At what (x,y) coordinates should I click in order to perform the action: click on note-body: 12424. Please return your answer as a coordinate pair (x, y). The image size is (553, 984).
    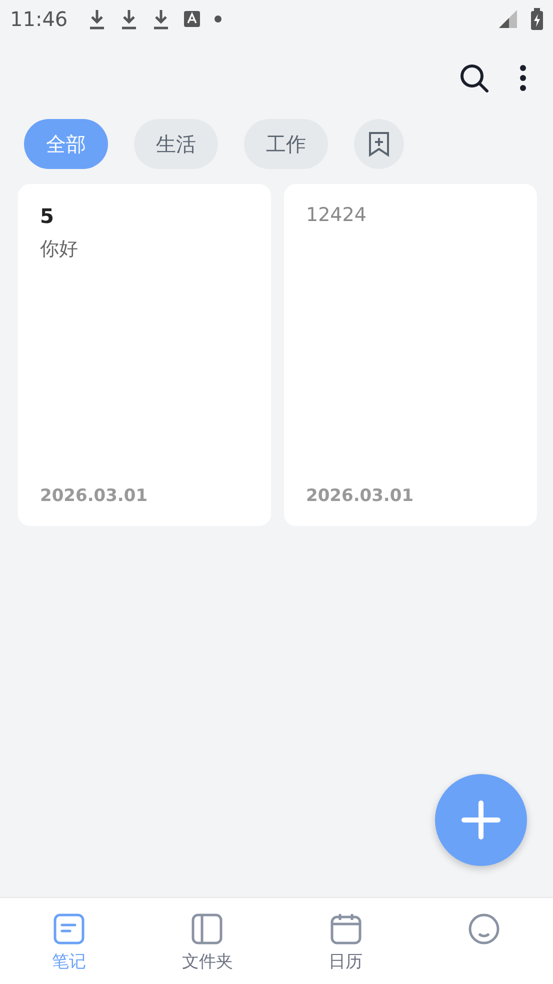
    Looking at the image, I should click on (337, 215).